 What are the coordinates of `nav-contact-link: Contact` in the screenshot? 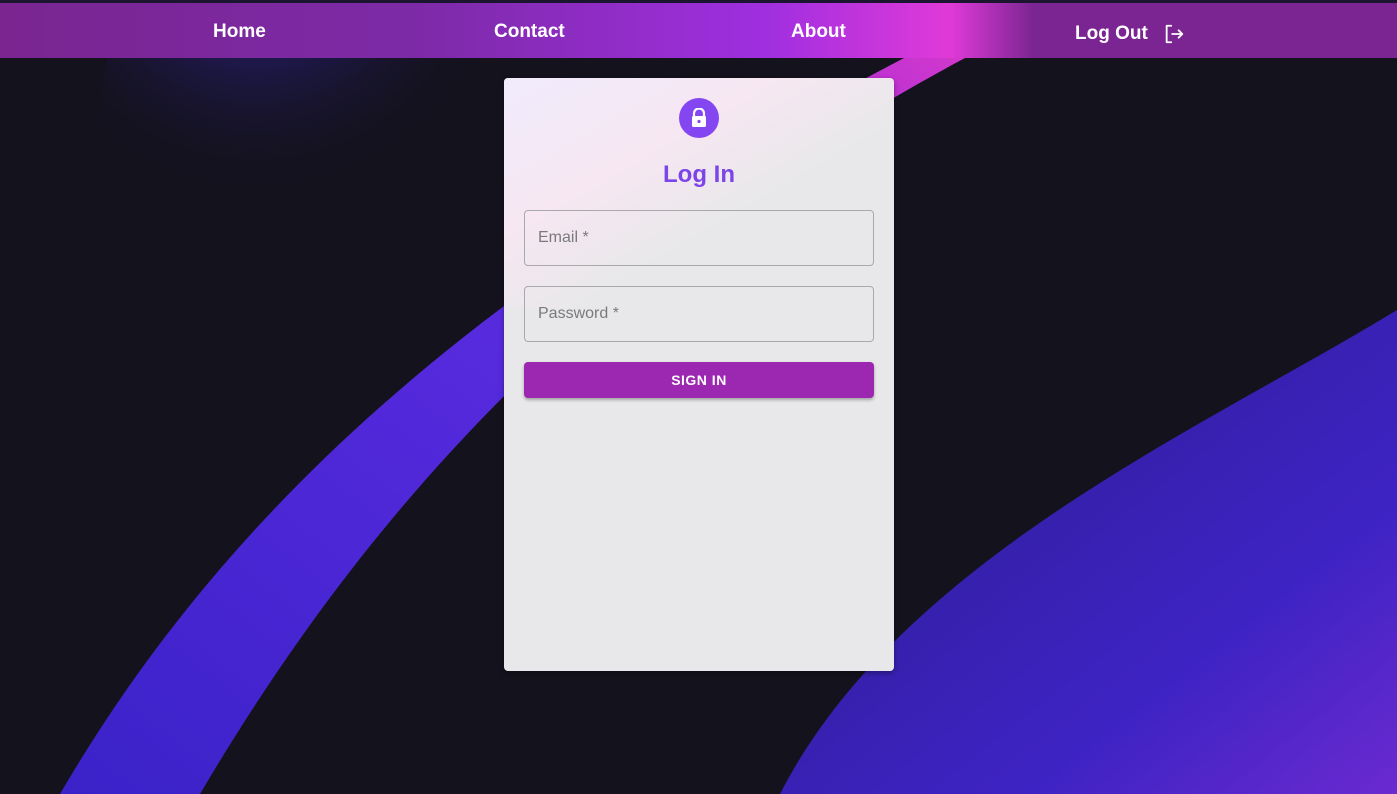 It's located at (529, 32).